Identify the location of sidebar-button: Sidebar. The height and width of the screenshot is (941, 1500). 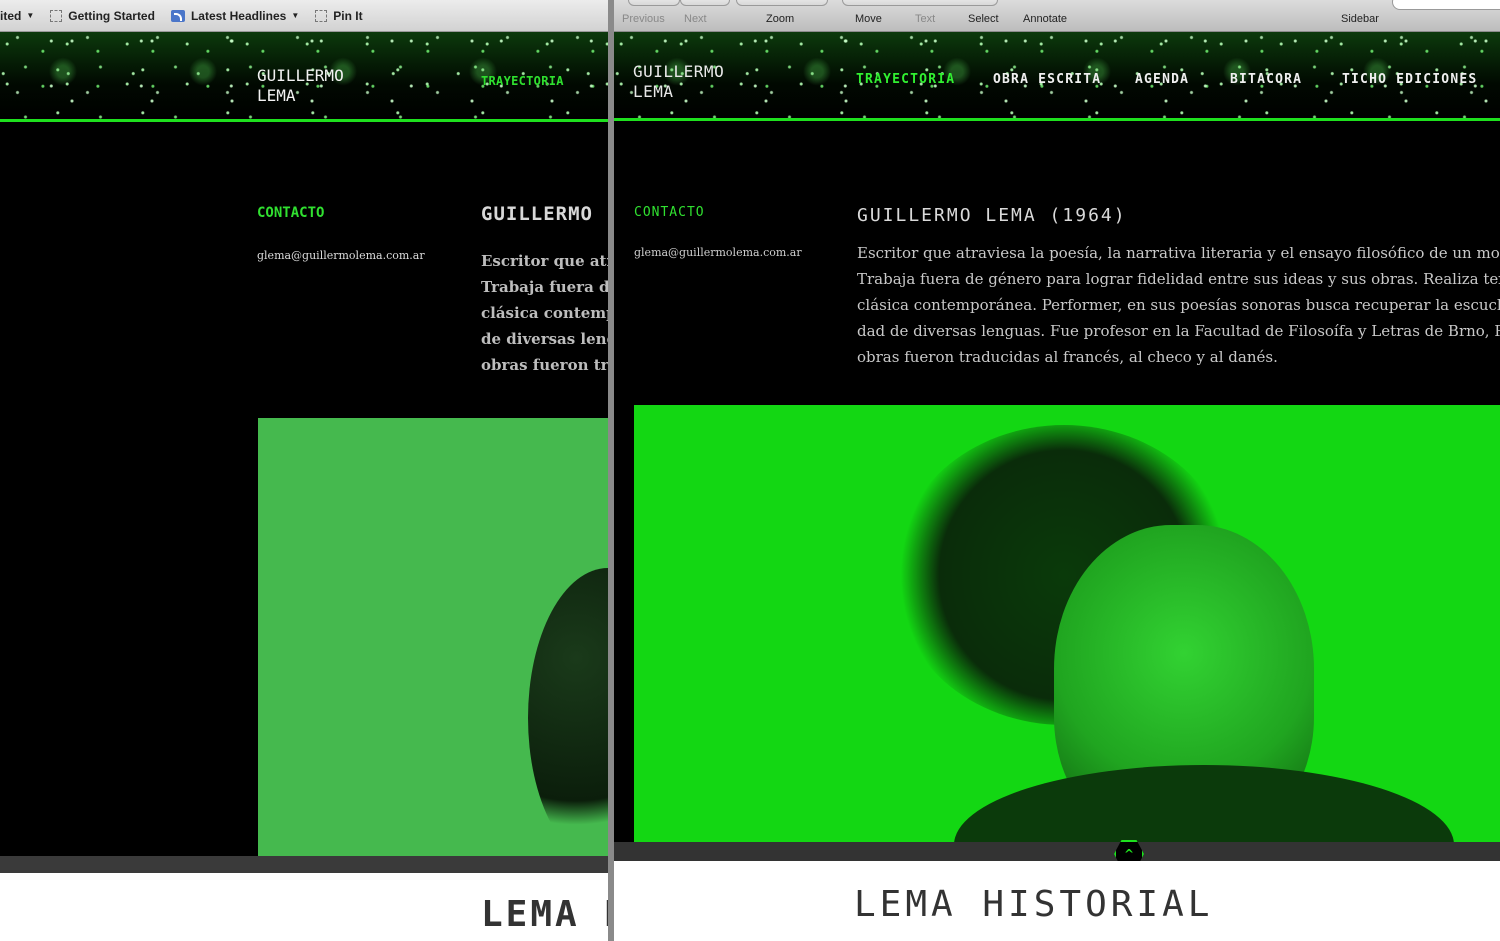
(1360, 19).